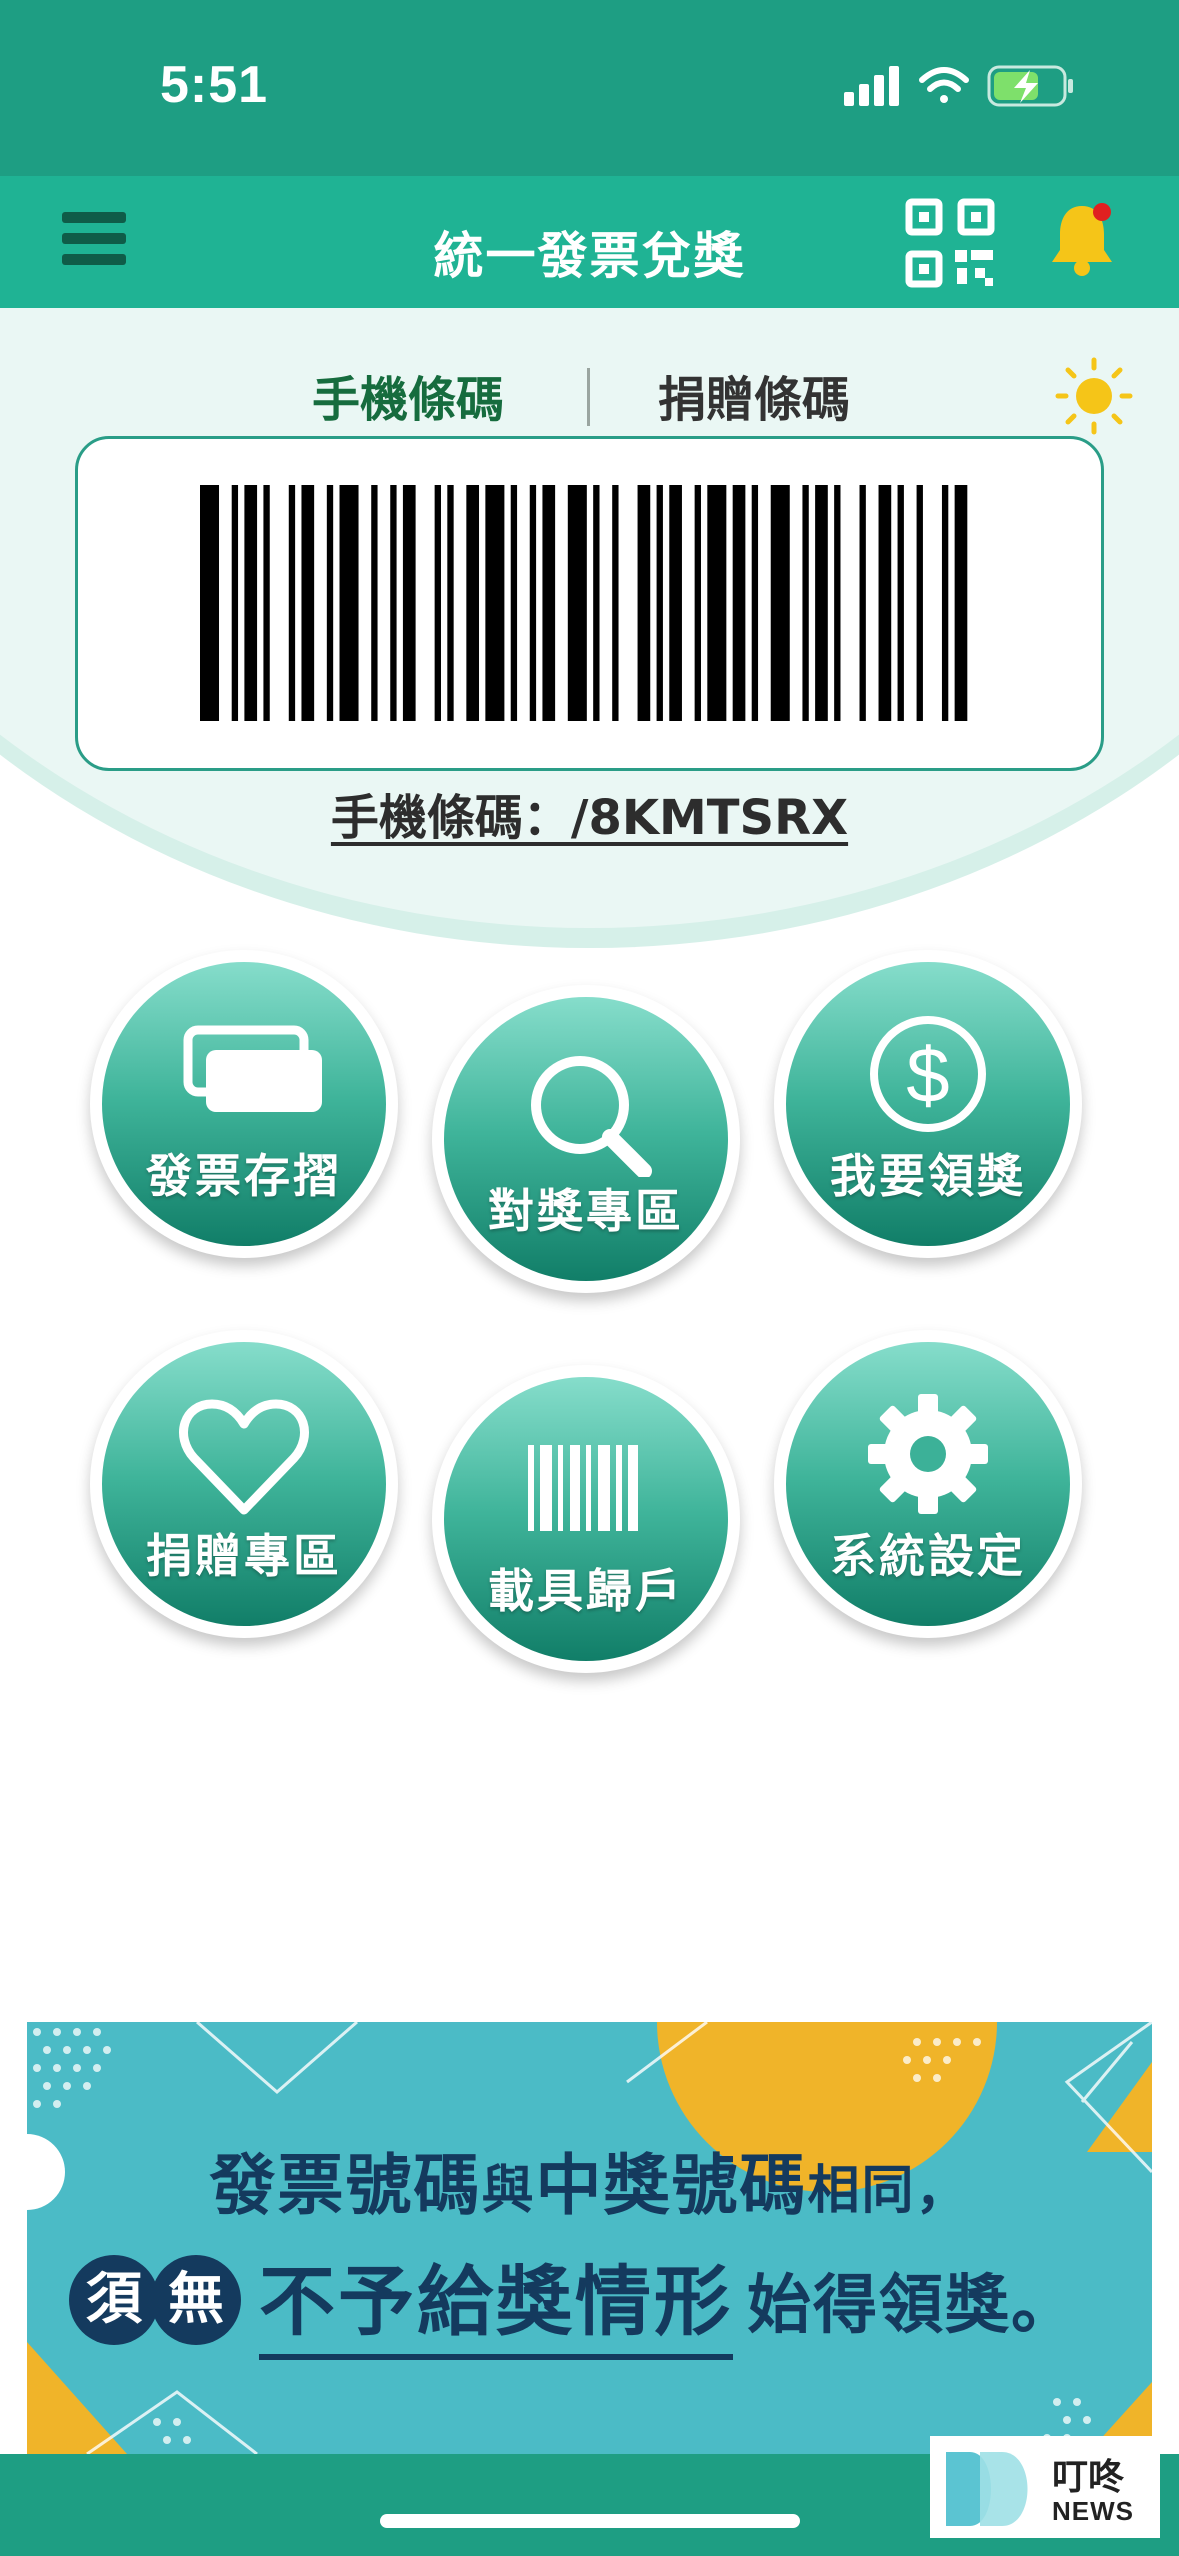 This screenshot has width=1179, height=2556. Describe the element at coordinates (871, 86) in the screenshot. I see `signal-icon` at that location.